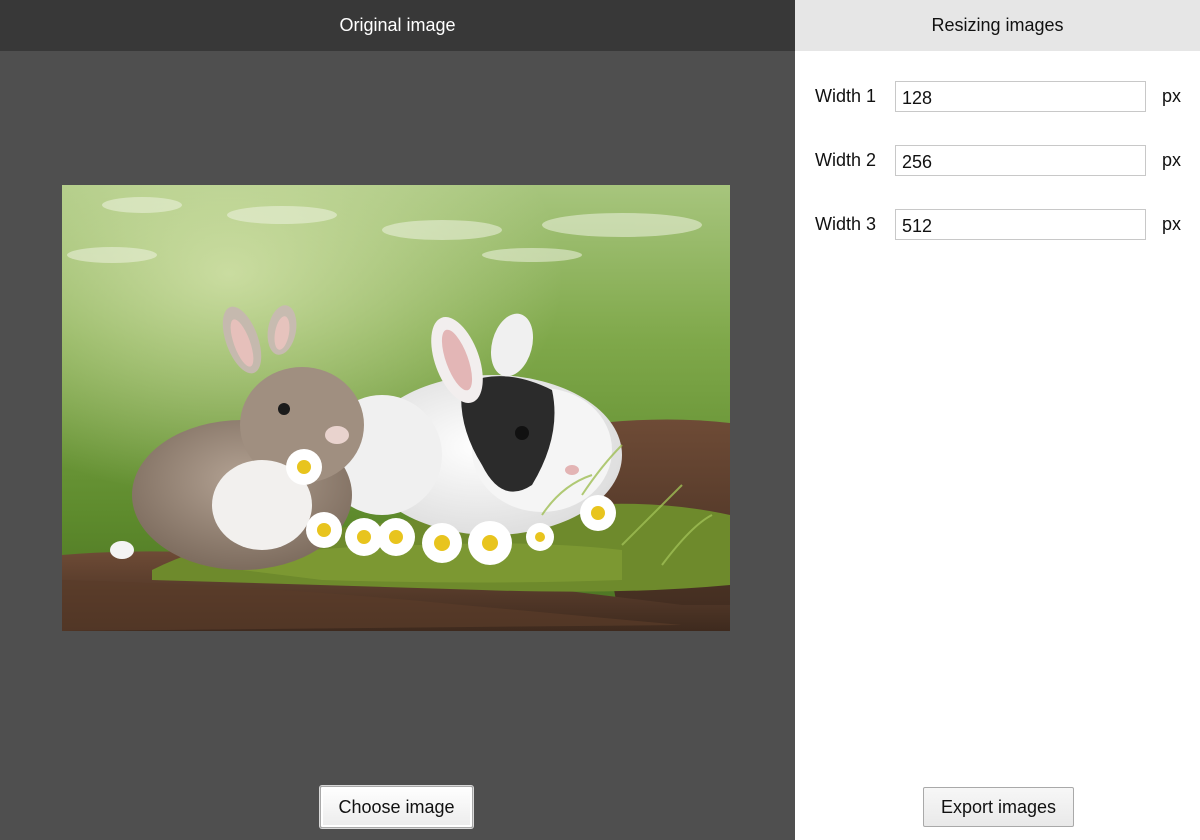 The width and height of the screenshot is (1200, 840). I want to click on choose-image-button: Choose image, so click(396, 807).